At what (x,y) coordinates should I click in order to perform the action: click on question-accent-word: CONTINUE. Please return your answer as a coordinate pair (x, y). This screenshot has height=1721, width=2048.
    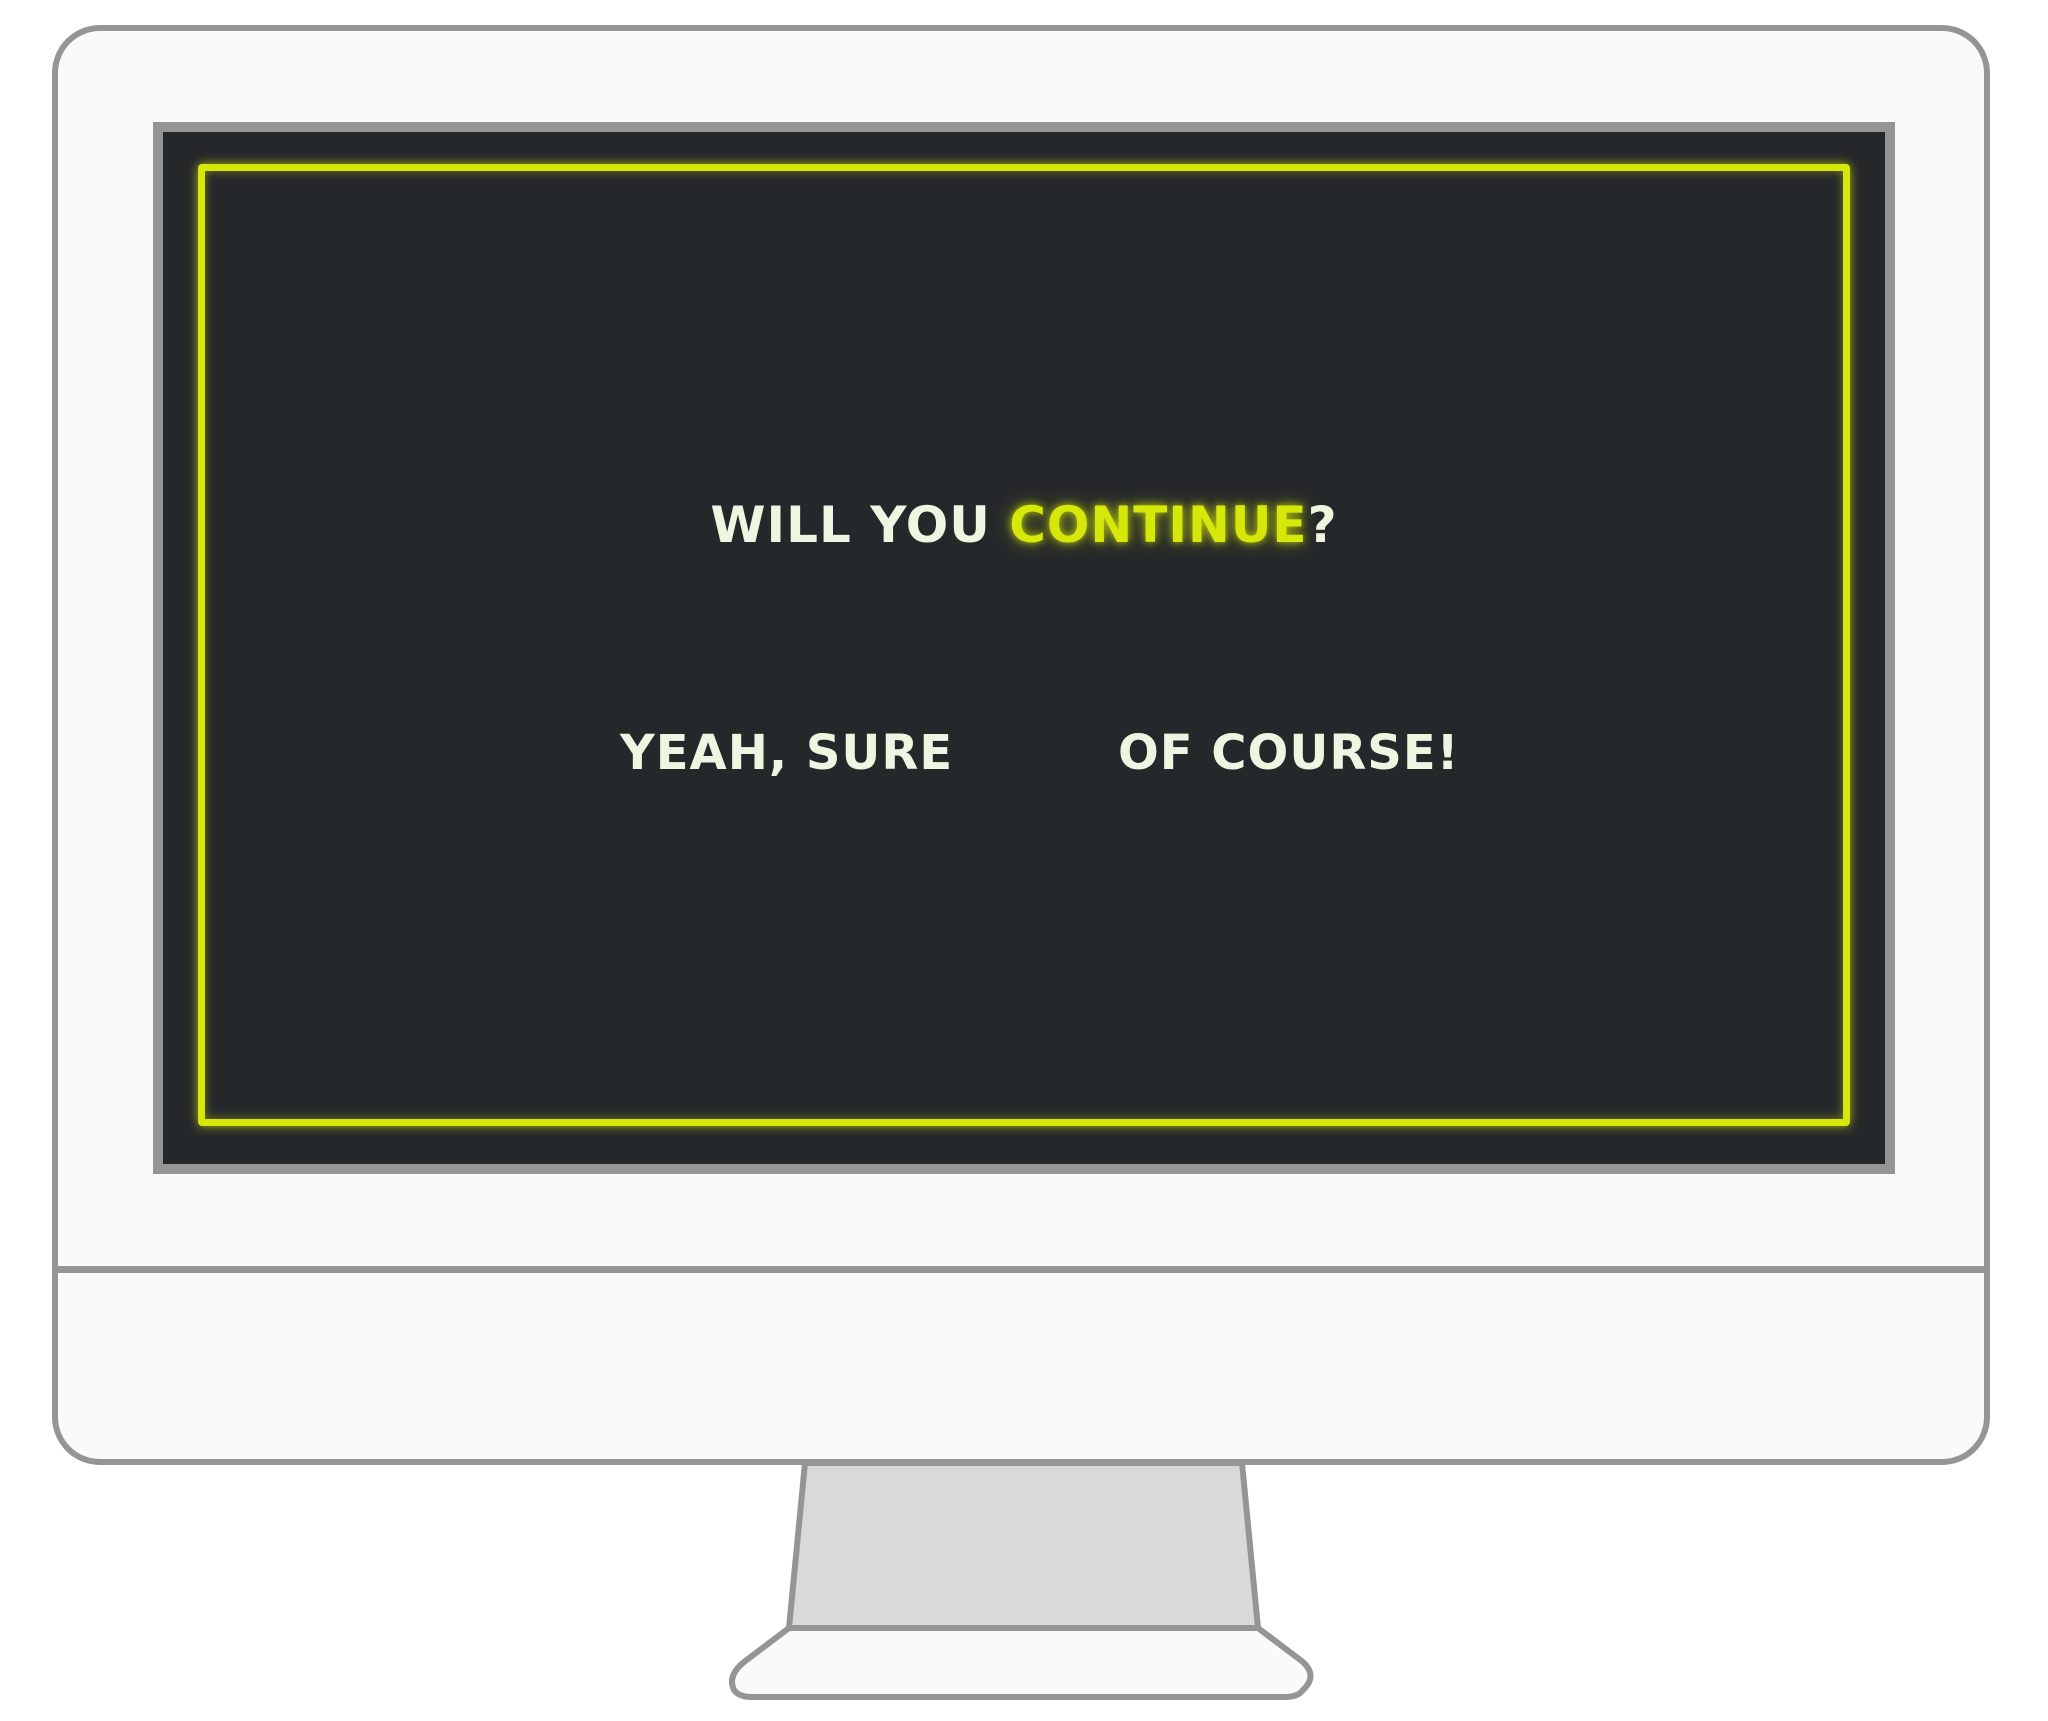
    Looking at the image, I should click on (1158, 525).